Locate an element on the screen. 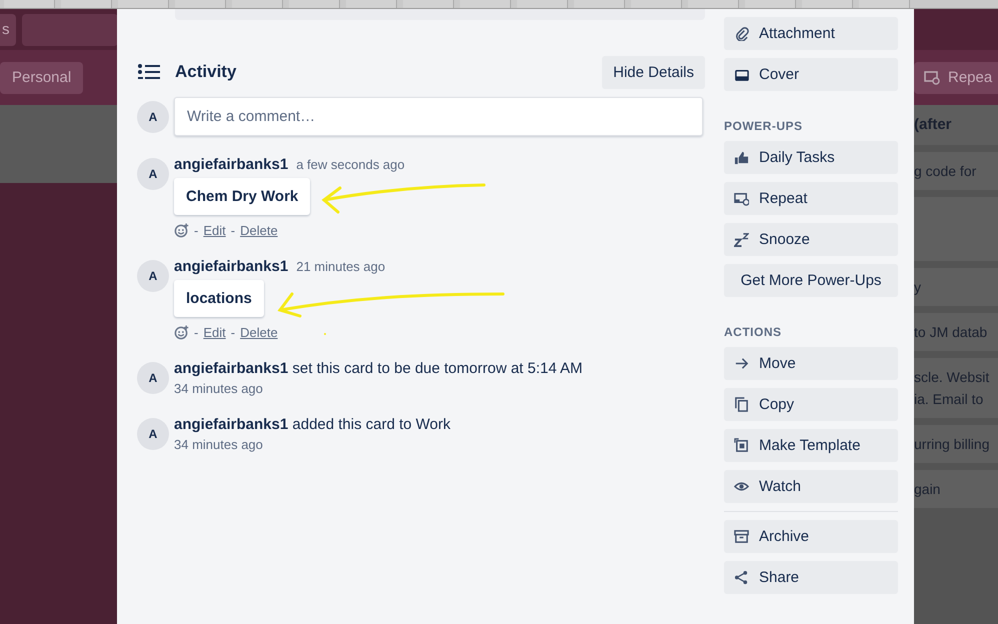 The image size is (998, 624). card-text: gain is located at coordinates (928, 489).